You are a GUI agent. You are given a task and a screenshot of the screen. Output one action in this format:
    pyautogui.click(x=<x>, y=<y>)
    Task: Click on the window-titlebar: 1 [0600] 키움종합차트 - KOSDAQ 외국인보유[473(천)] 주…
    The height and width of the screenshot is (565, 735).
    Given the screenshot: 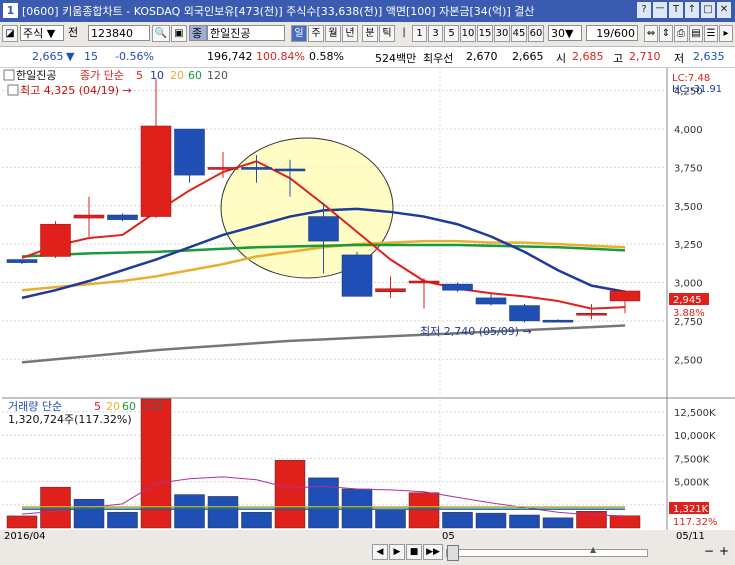 What is the action you would take?
    pyautogui.click(x=367, y=11)
    